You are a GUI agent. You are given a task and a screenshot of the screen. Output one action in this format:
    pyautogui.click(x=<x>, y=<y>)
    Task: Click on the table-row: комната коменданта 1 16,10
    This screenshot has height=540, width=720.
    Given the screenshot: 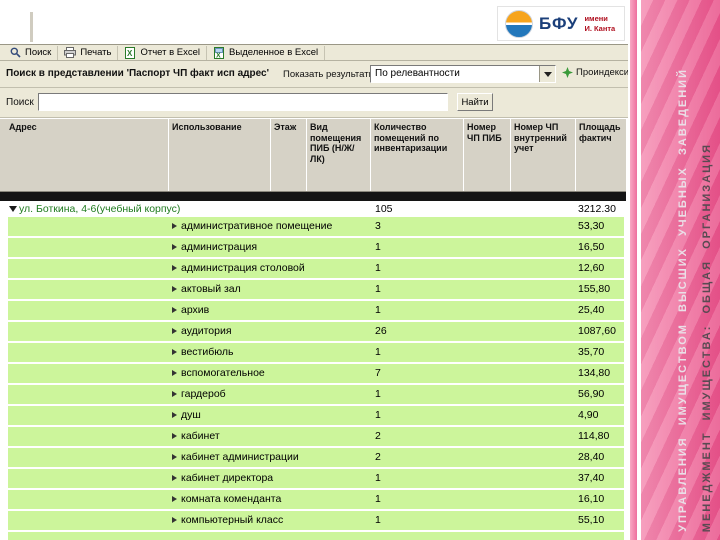 What is the action you would take?
    pyautogui.click(x=316, y=499)
    